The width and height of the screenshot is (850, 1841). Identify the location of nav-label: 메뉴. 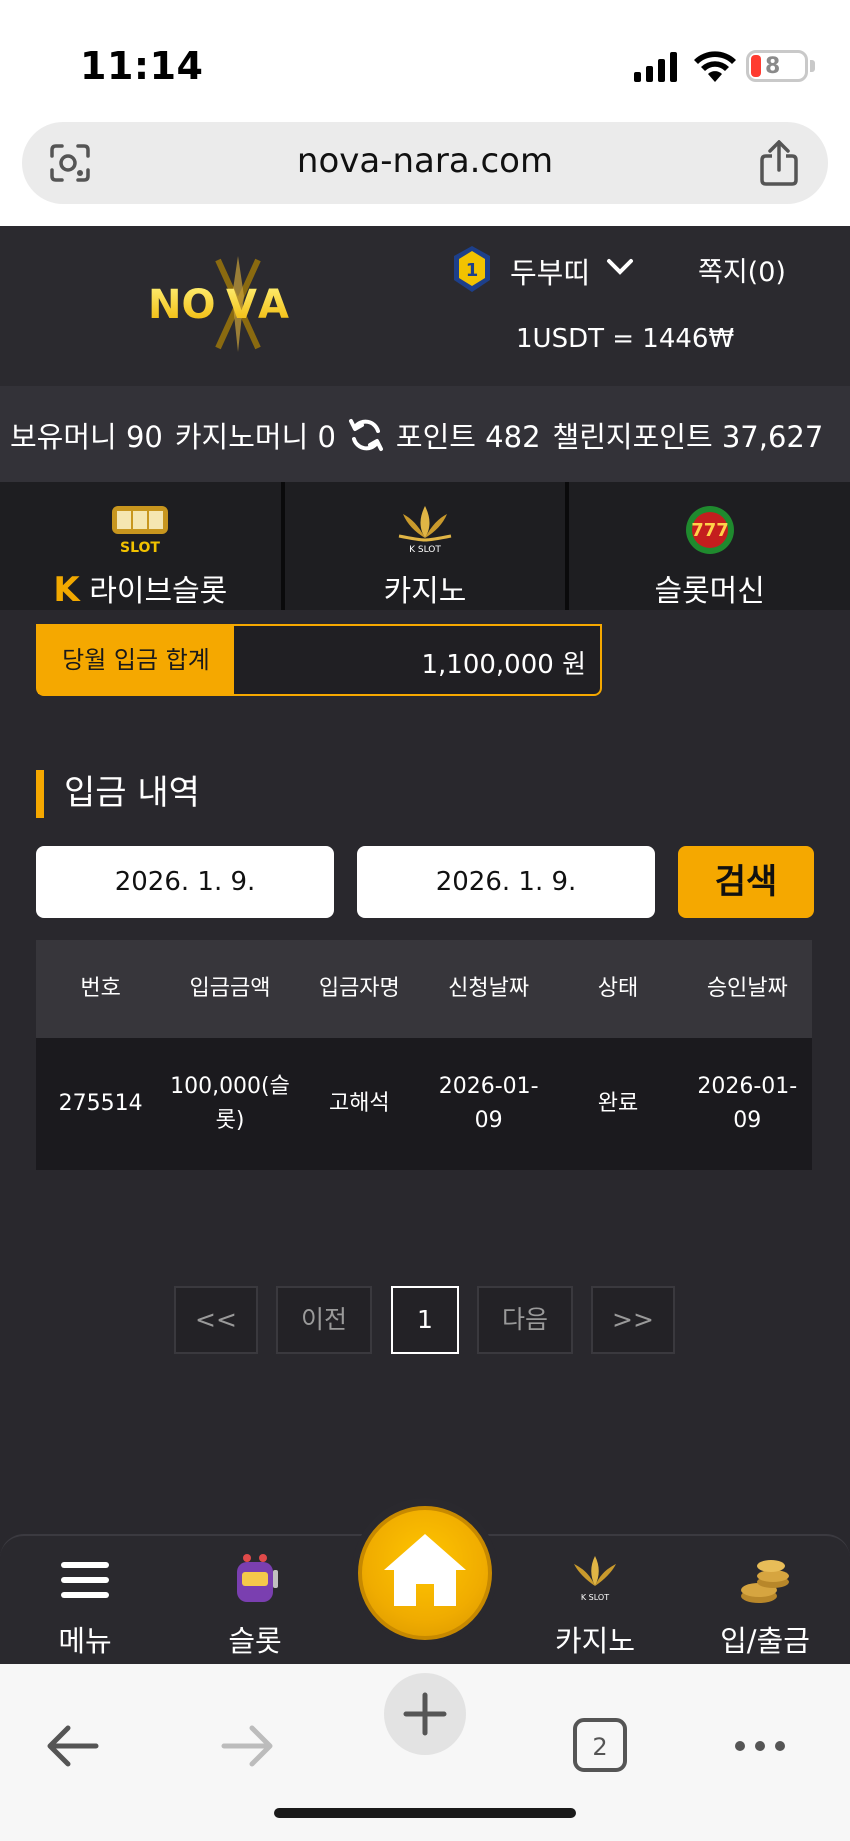
(85, 1641).